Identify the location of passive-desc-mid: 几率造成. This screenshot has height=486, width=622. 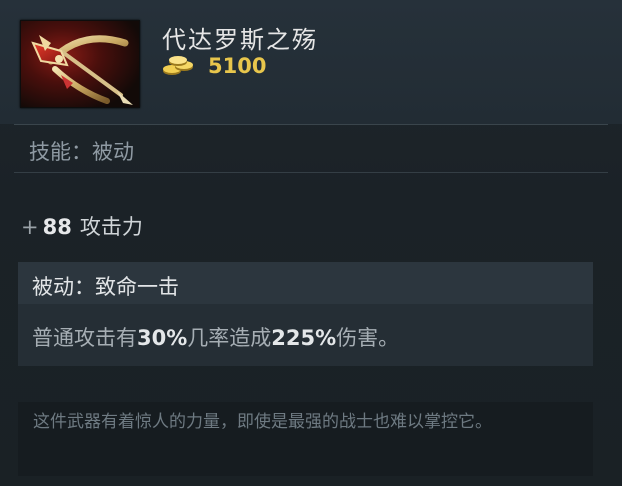
(229, 338).